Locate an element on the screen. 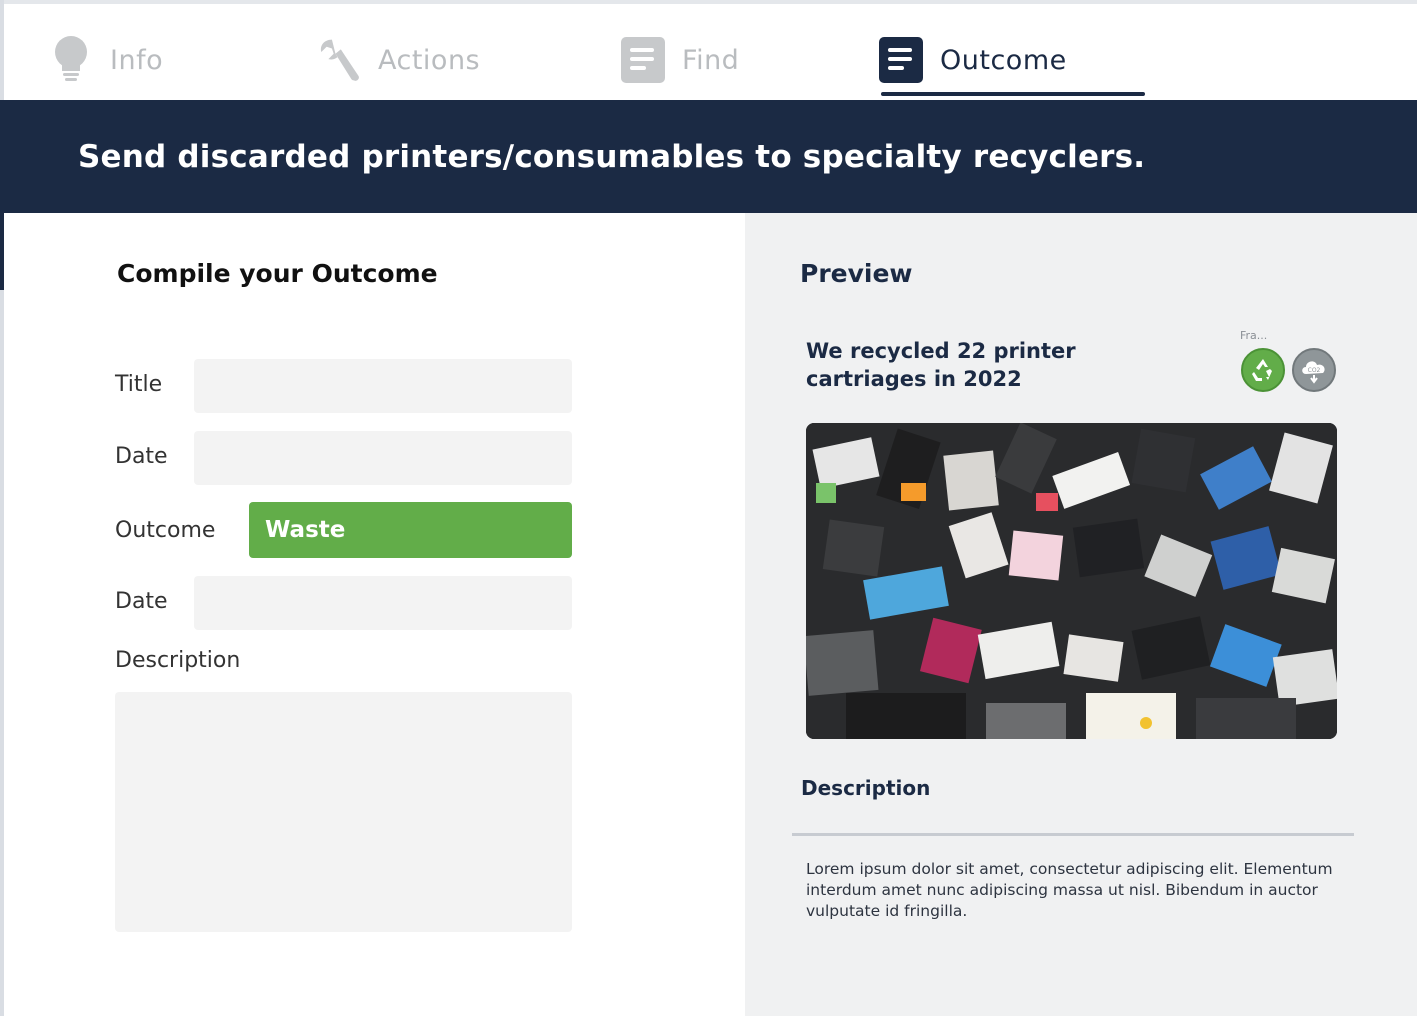  co2-cloud-icon: CO2 is located at coordinates (1314, 370).